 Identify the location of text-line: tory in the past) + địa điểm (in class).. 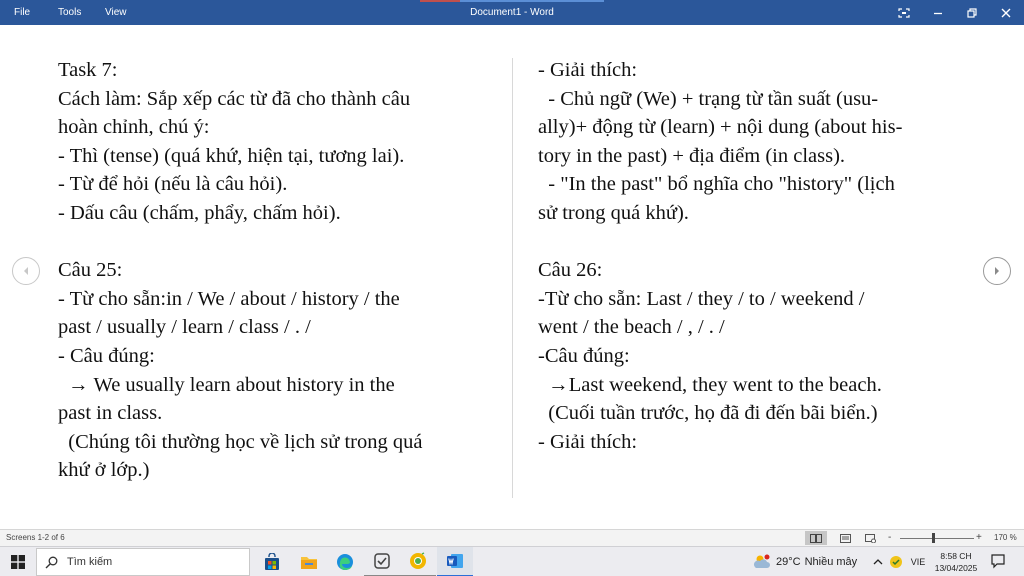
(692, 155).